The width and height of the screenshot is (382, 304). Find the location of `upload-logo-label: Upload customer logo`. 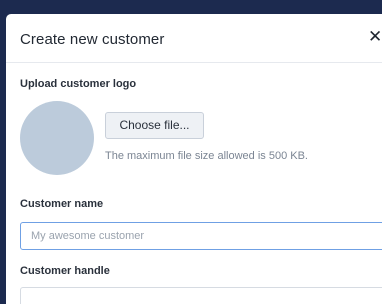

upload-logo-label: Upload customer logo is located at coordinates (78, 84).